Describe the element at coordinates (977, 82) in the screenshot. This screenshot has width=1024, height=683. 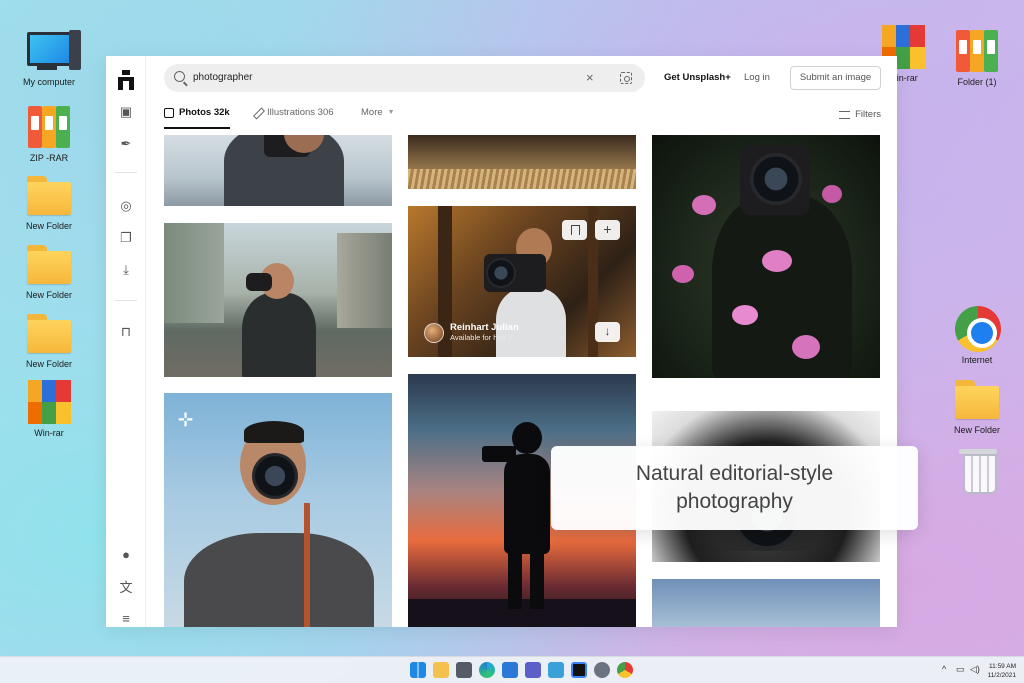
I see `desktop-icon-label: Folder (1)` at that location.